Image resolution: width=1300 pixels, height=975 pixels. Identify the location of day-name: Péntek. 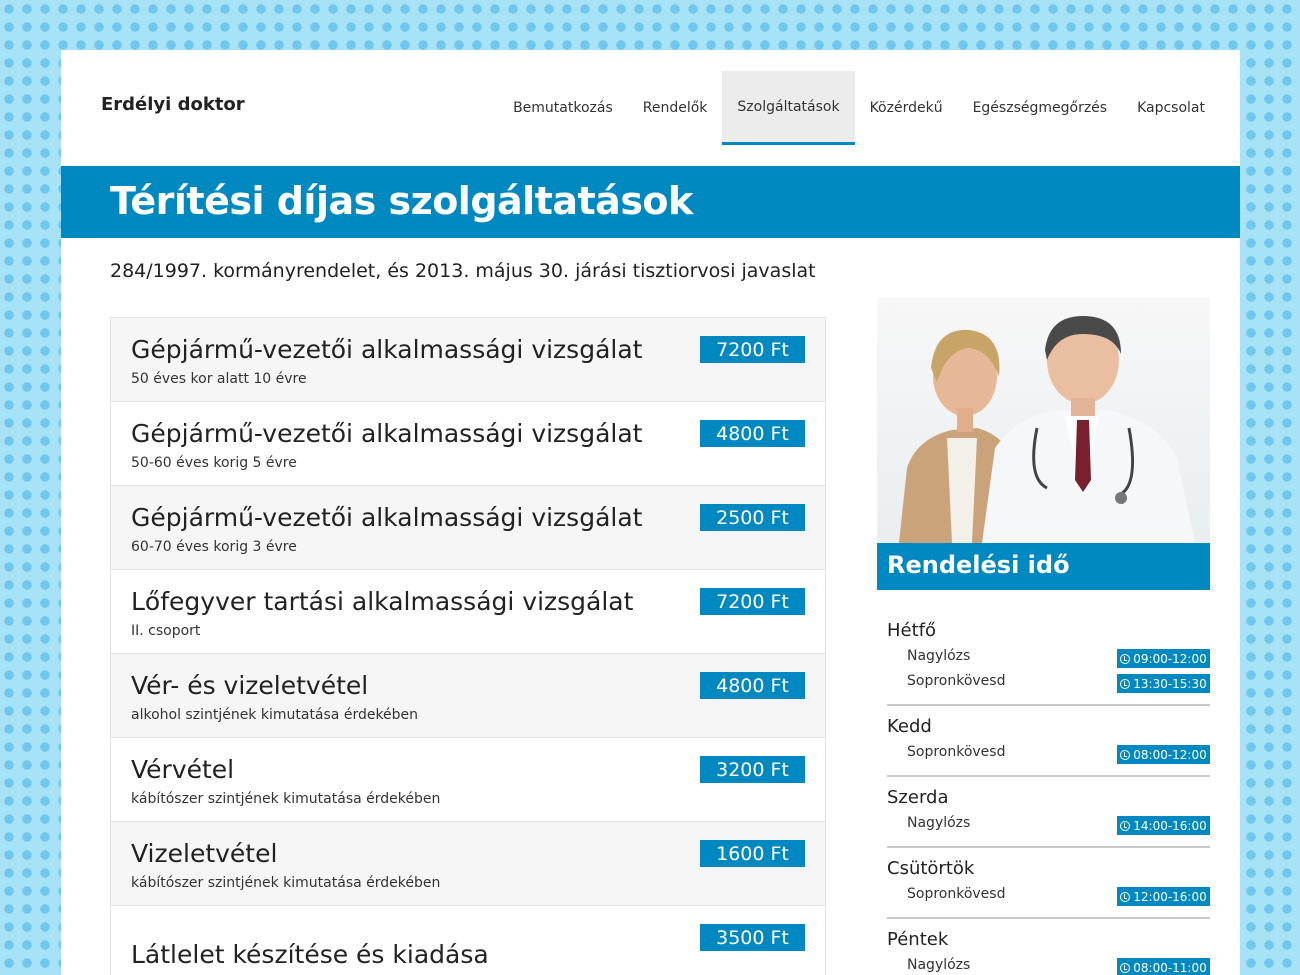
(918, 939).